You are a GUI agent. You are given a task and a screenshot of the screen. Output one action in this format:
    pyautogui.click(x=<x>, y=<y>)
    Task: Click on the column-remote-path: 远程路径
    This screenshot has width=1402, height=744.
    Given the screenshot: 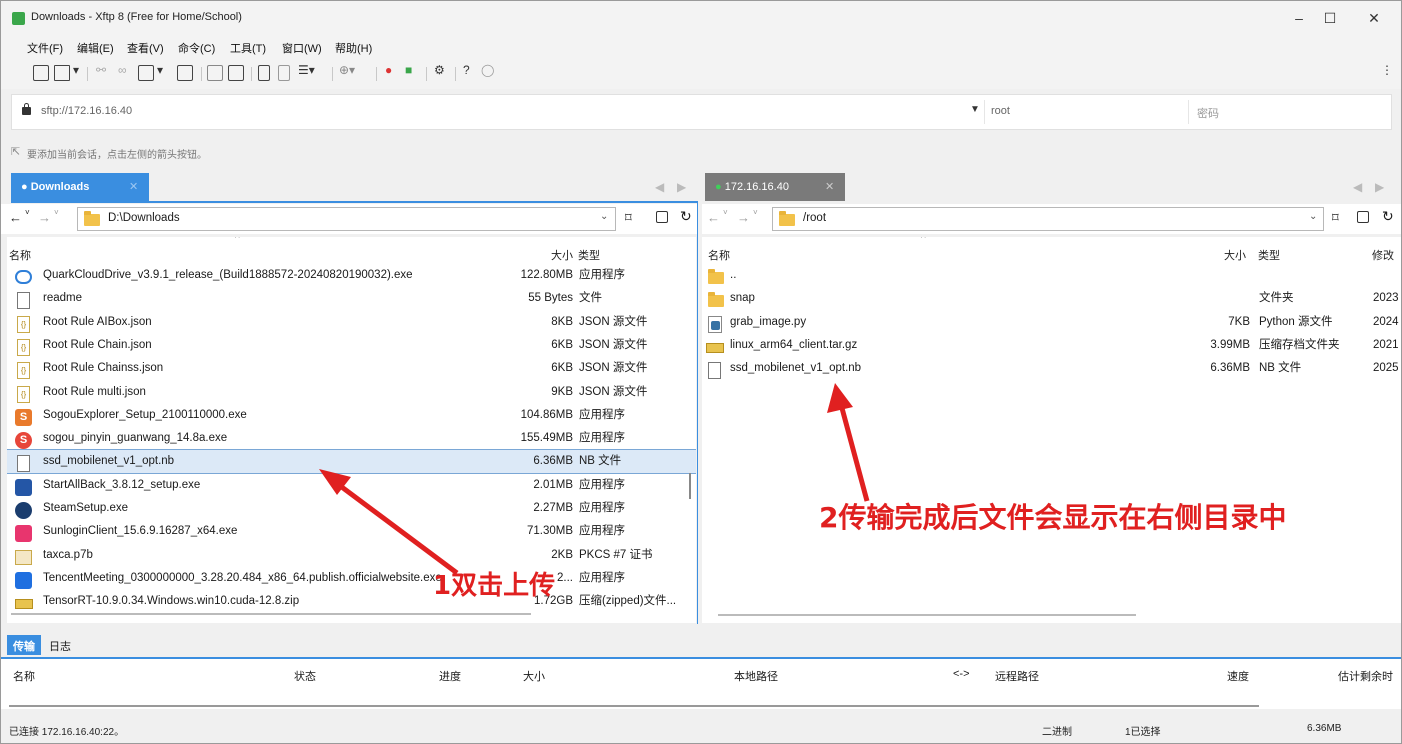 What is the action you would take?
    pyautogui.click(x=1017, y=676)
    